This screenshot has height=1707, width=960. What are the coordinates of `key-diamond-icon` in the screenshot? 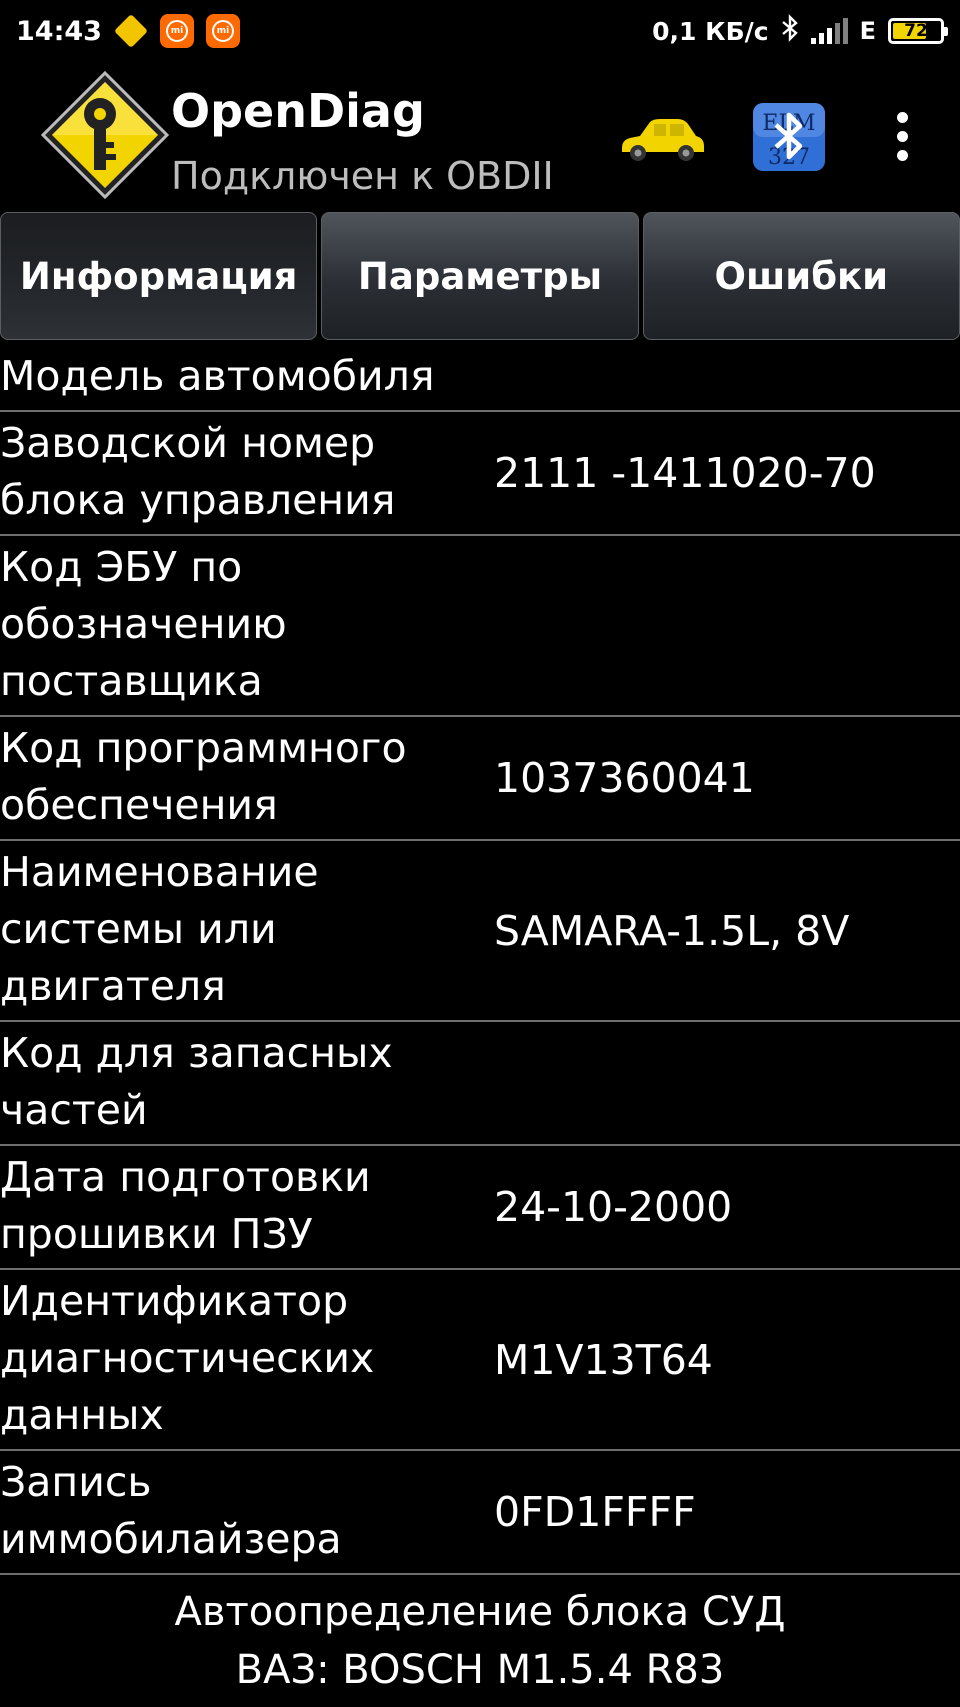 It's located at (105, 135).